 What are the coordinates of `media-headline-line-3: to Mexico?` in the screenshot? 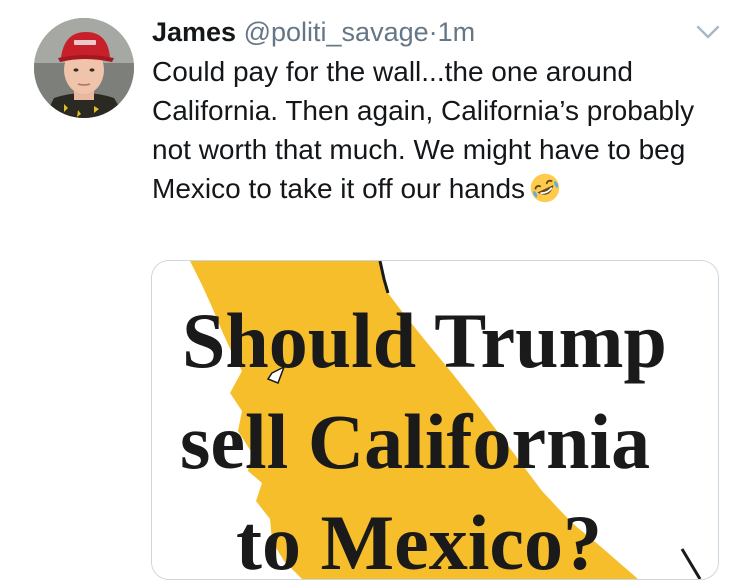 It's located at (419, 539).